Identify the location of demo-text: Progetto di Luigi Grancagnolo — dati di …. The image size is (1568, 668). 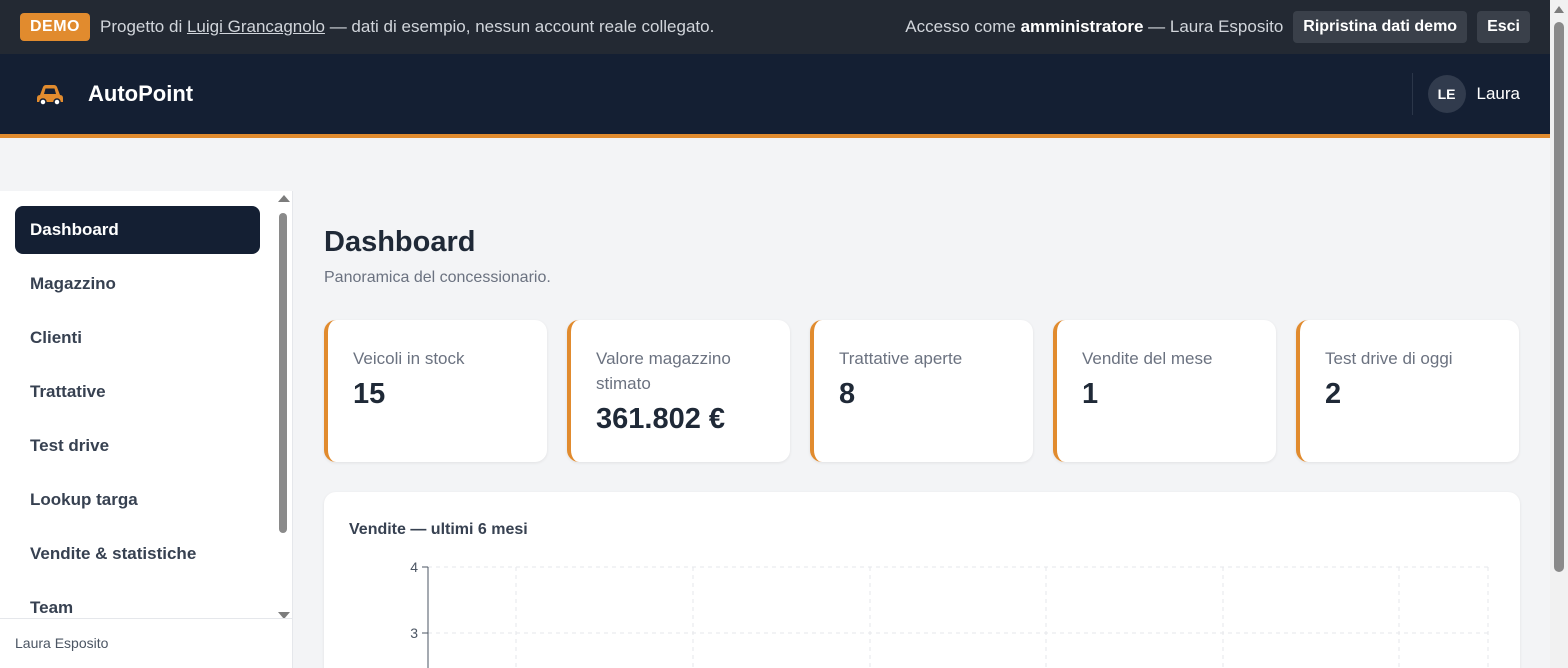
(407, 27).